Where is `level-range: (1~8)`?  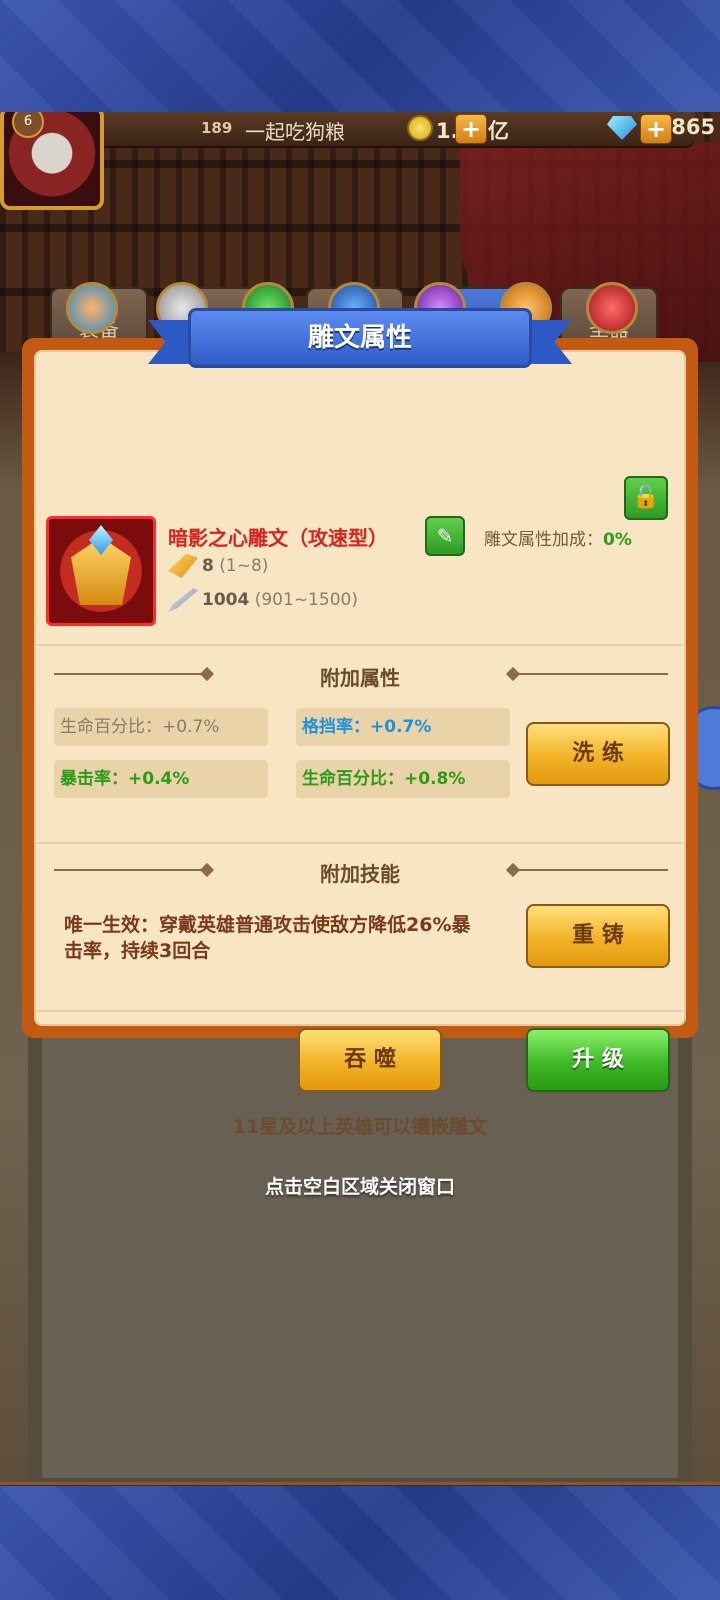
level-range: (1~8) is located at coordinates (244, 566).